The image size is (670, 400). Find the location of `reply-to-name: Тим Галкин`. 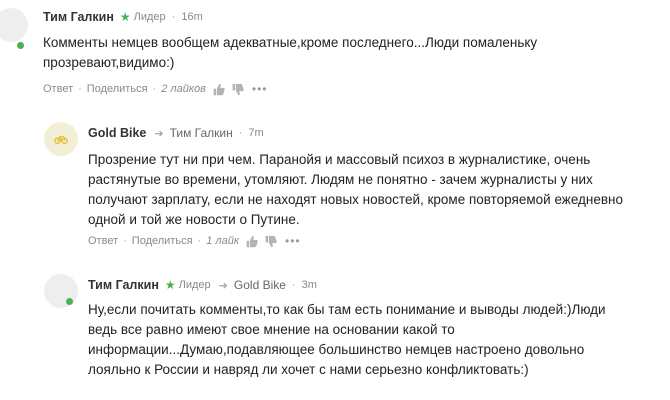

reply-to-name: Тим Галкин is located at coordinates (201, 133).